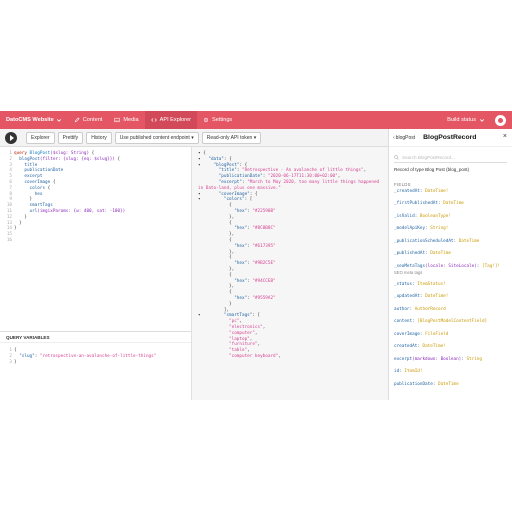 This screenshot has width=512, height=512. Describe the element at coordinates (99, 137) in the screenshot. I see `history-button: History` at that location.